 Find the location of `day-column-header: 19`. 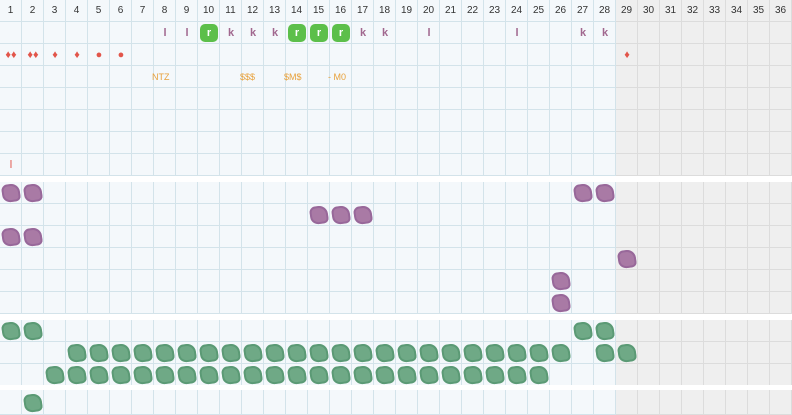

day-column-header: 19 is located at coordinates (407, 11).